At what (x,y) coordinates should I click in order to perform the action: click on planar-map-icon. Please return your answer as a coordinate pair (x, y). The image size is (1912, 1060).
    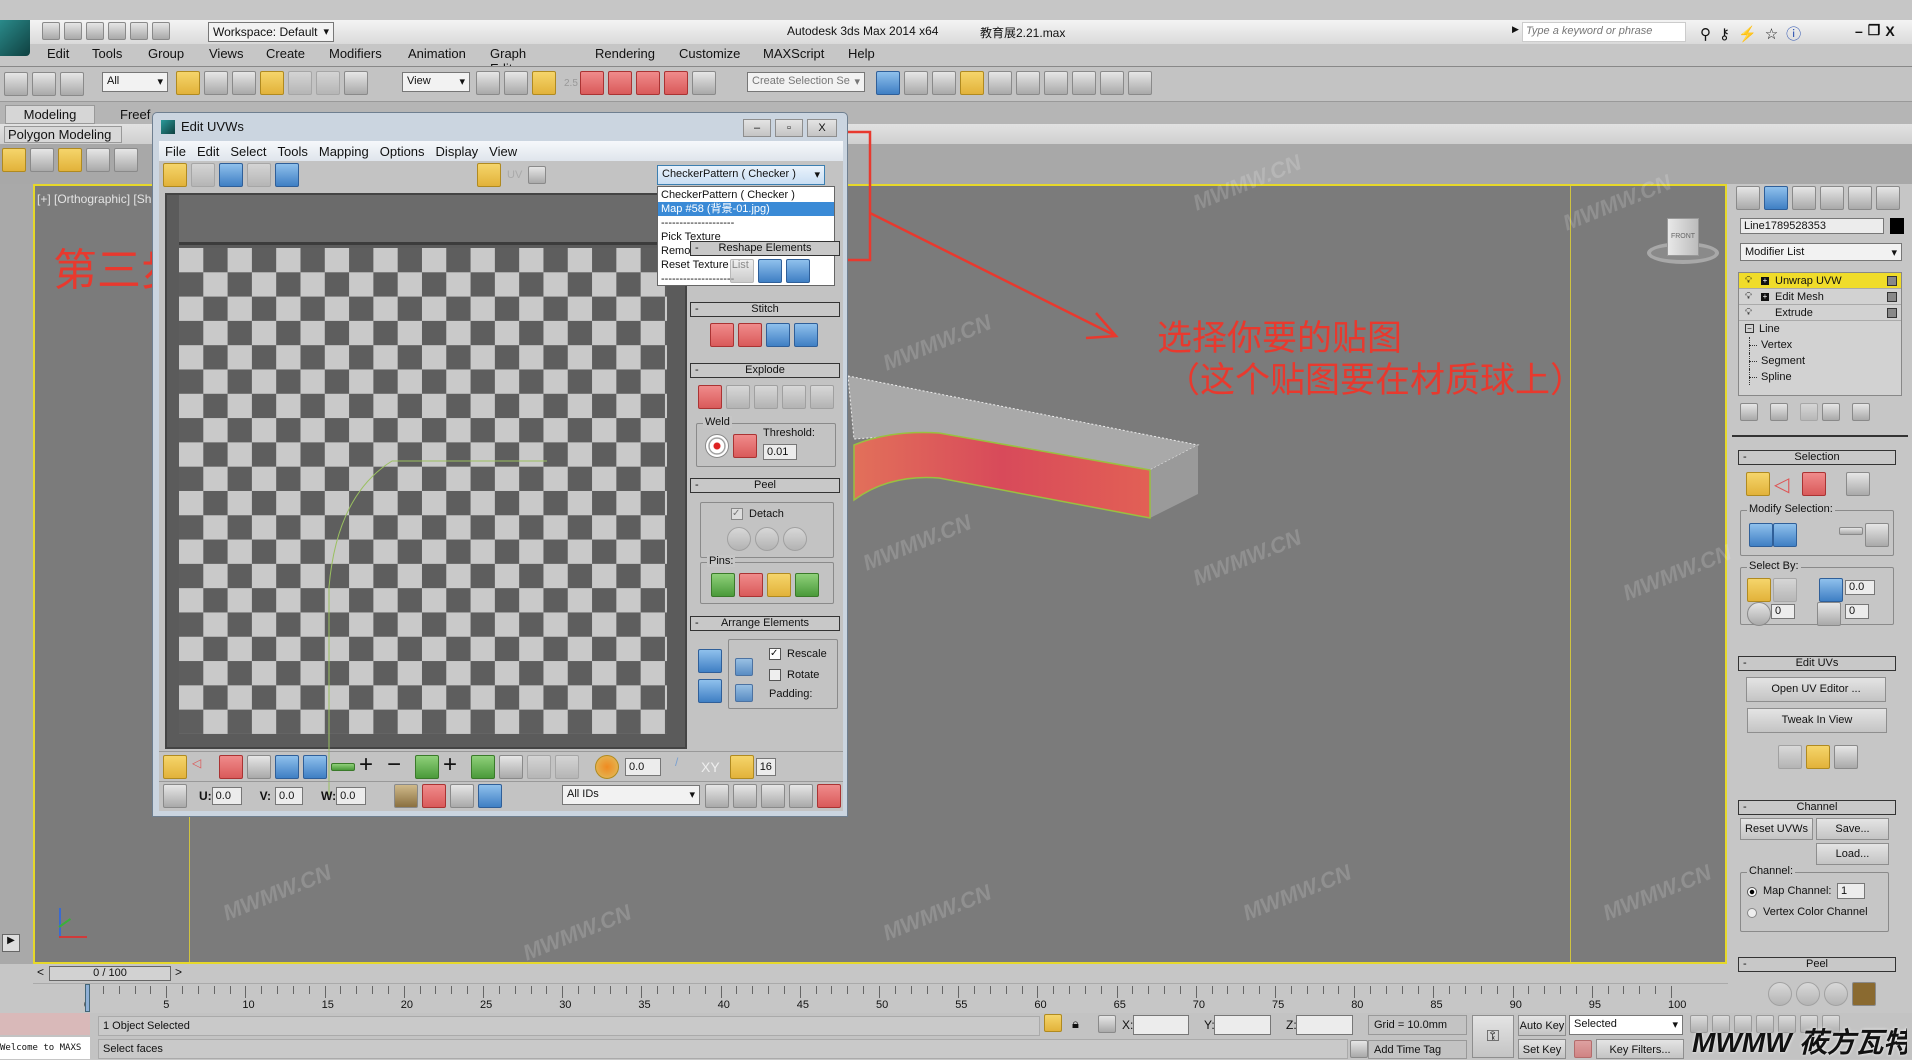
    Looking at the image, I should click on (1846, 757).